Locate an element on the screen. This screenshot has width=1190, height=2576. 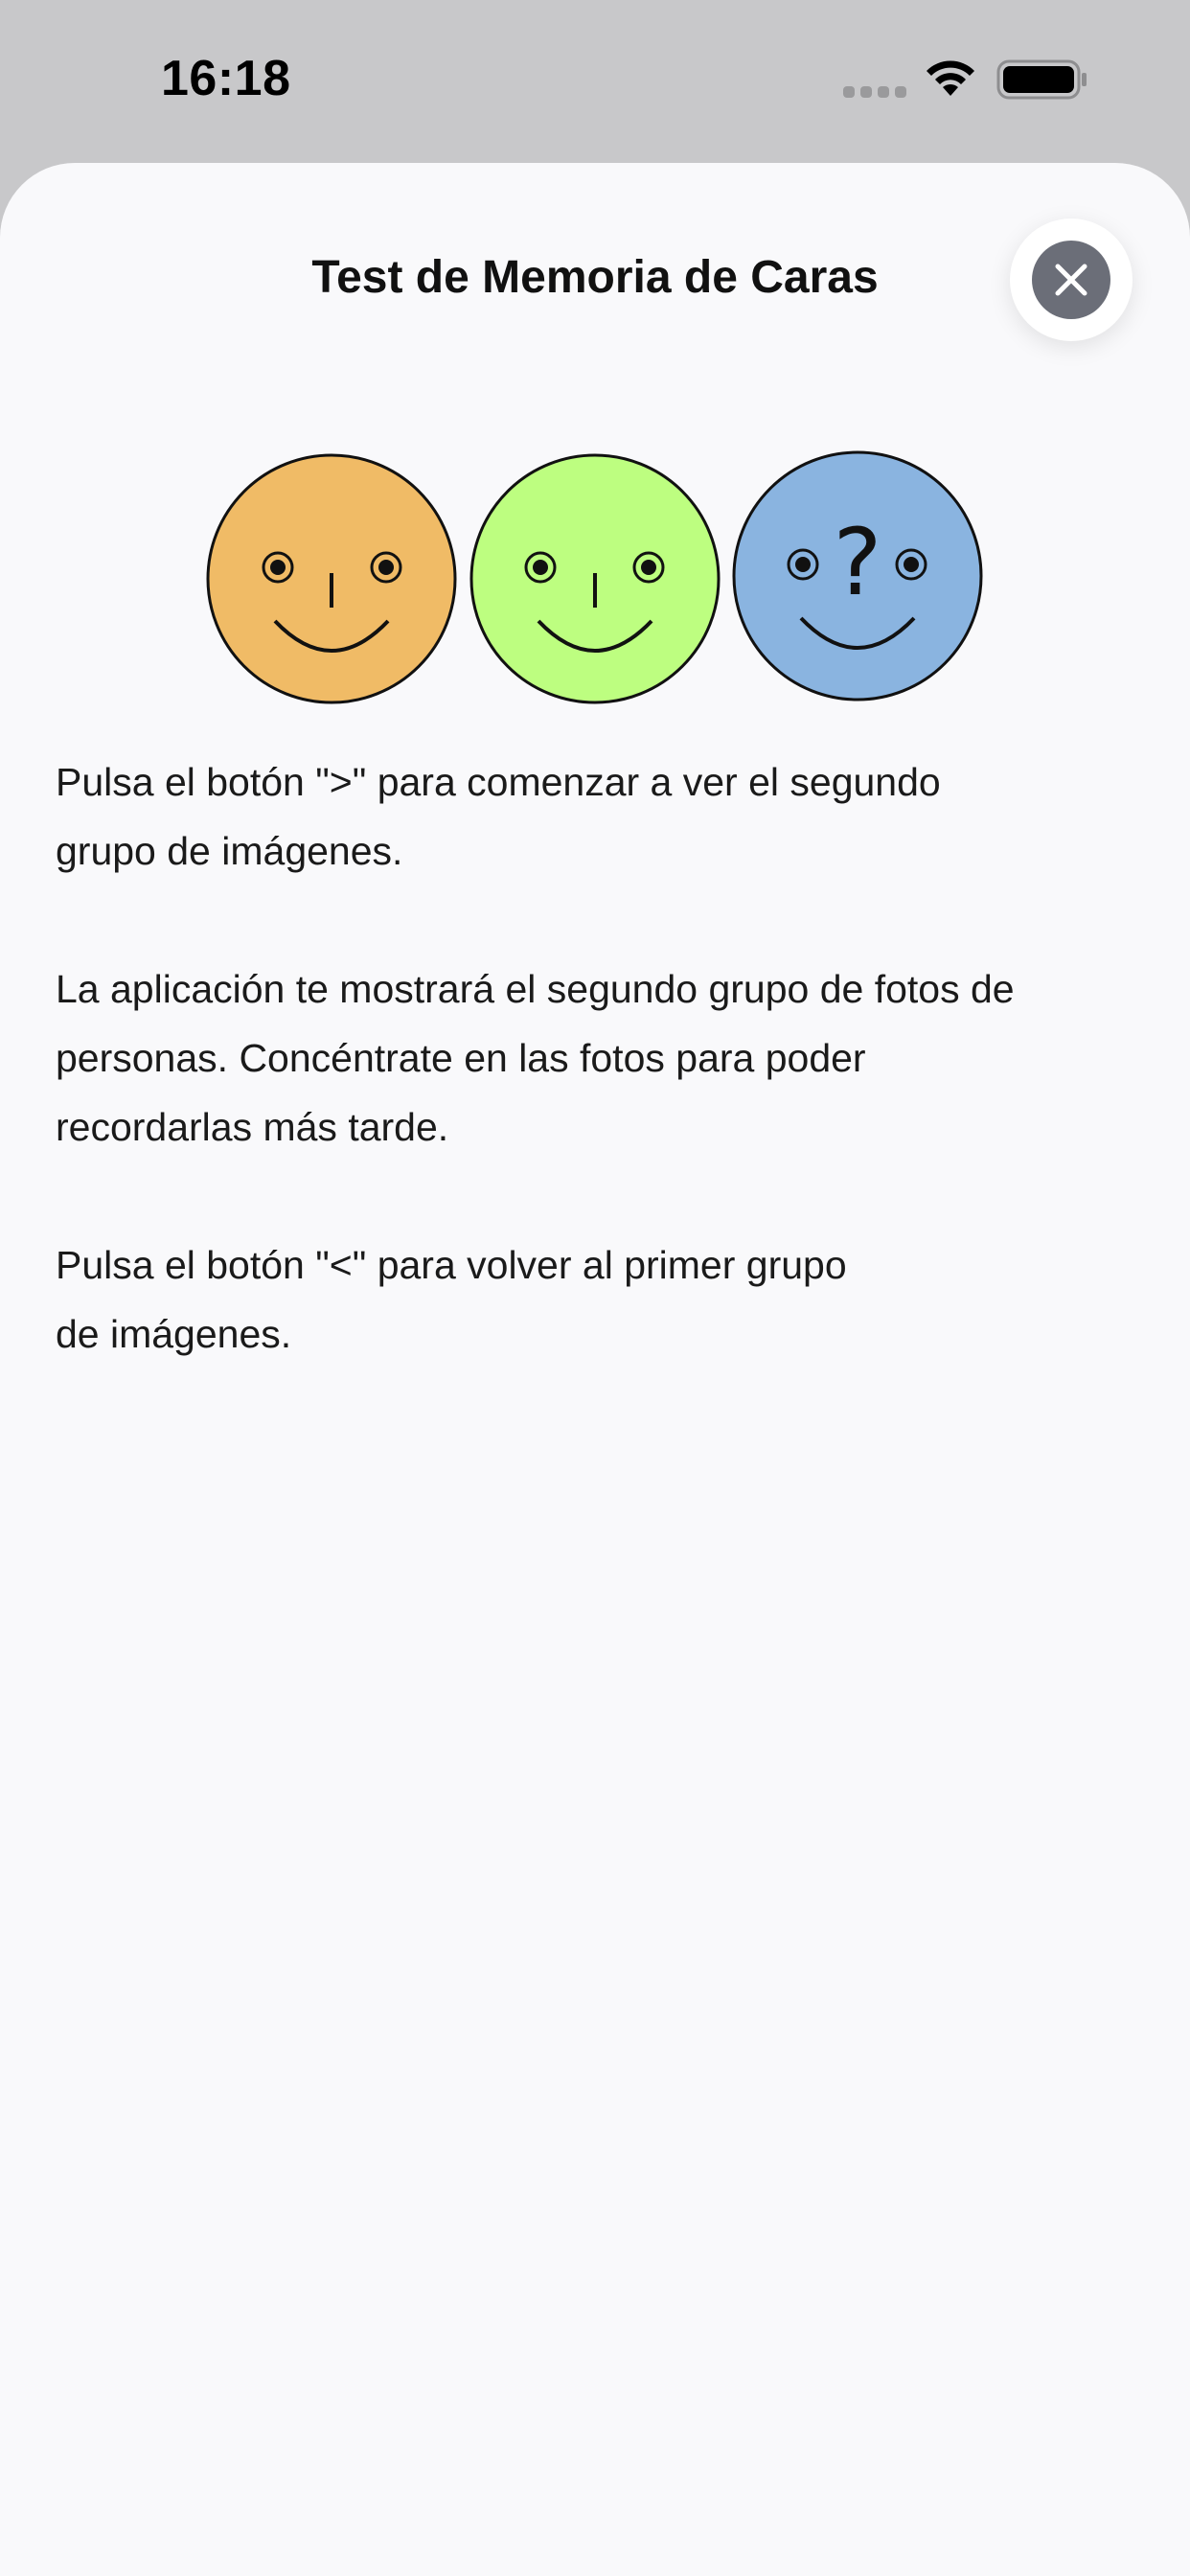
status-bar: 16:18 is located at coordinates (595, 80).